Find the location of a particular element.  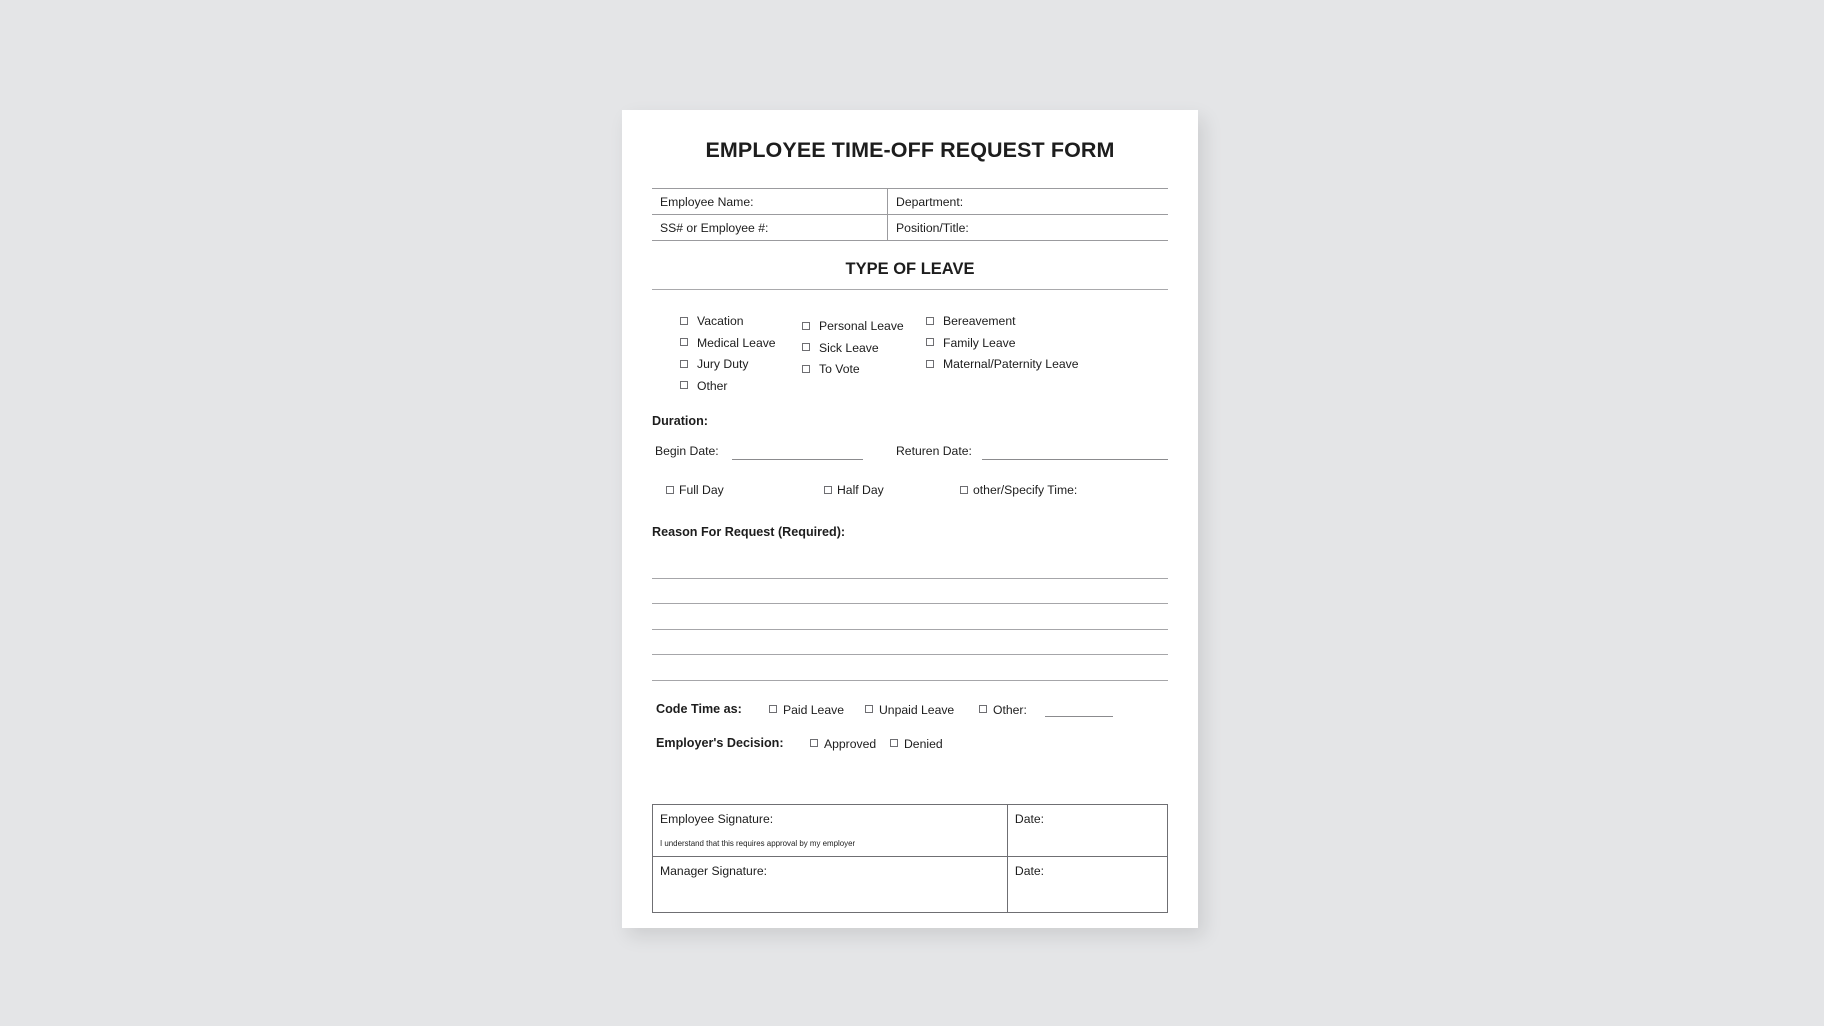

code-other-input-line is located at coordinates (1079, 716).